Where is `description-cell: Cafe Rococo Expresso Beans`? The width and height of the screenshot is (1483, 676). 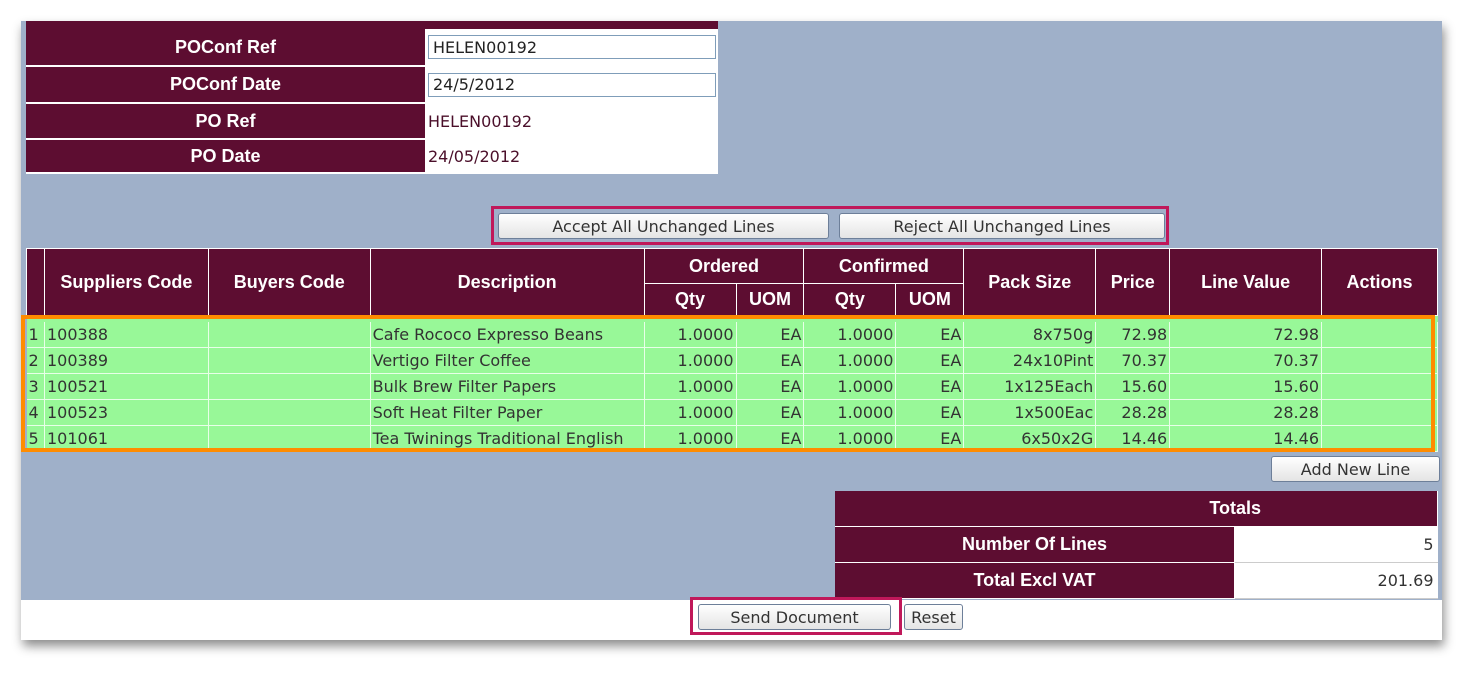
description-cell: Cafe Rococo Expresso Beans is located at coordinates (507, 335).